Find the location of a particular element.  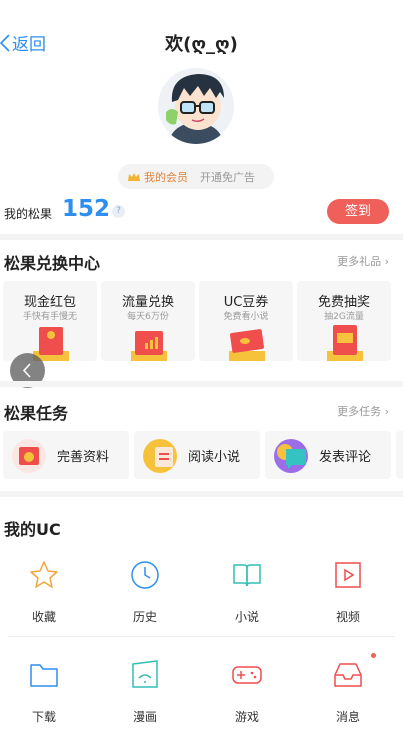

row-separator is located at coordinates (201, 636).